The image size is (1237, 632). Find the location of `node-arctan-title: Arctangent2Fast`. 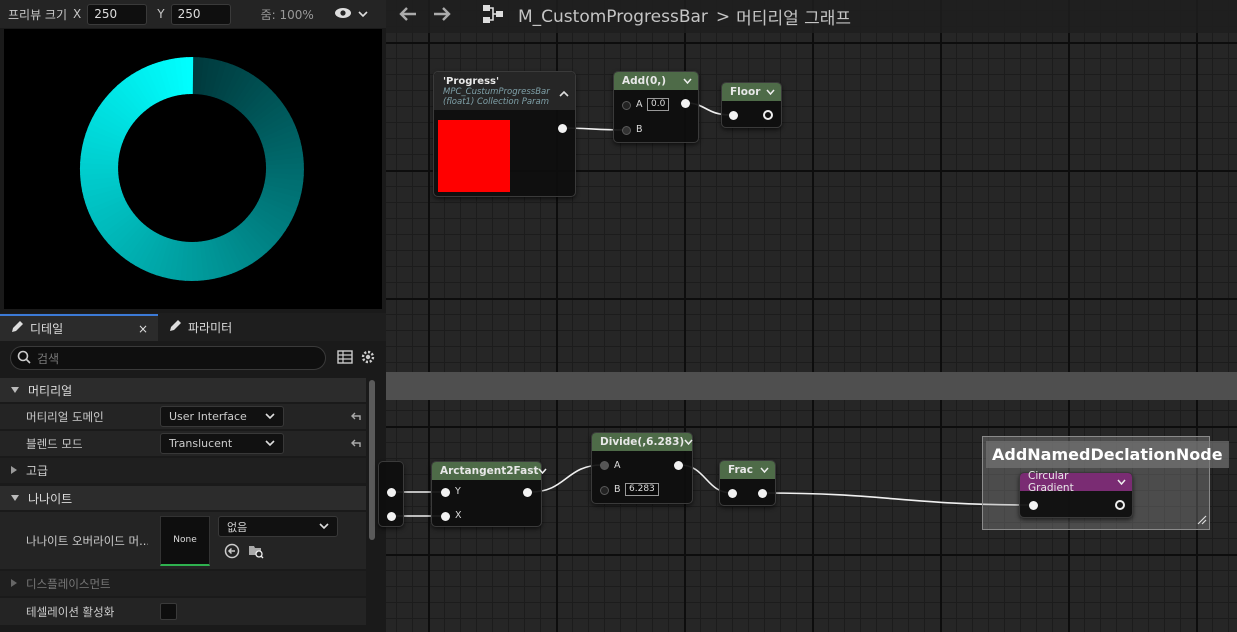

node-arctan-title: Arctangent2Fast is located at coordinates (489, 471).